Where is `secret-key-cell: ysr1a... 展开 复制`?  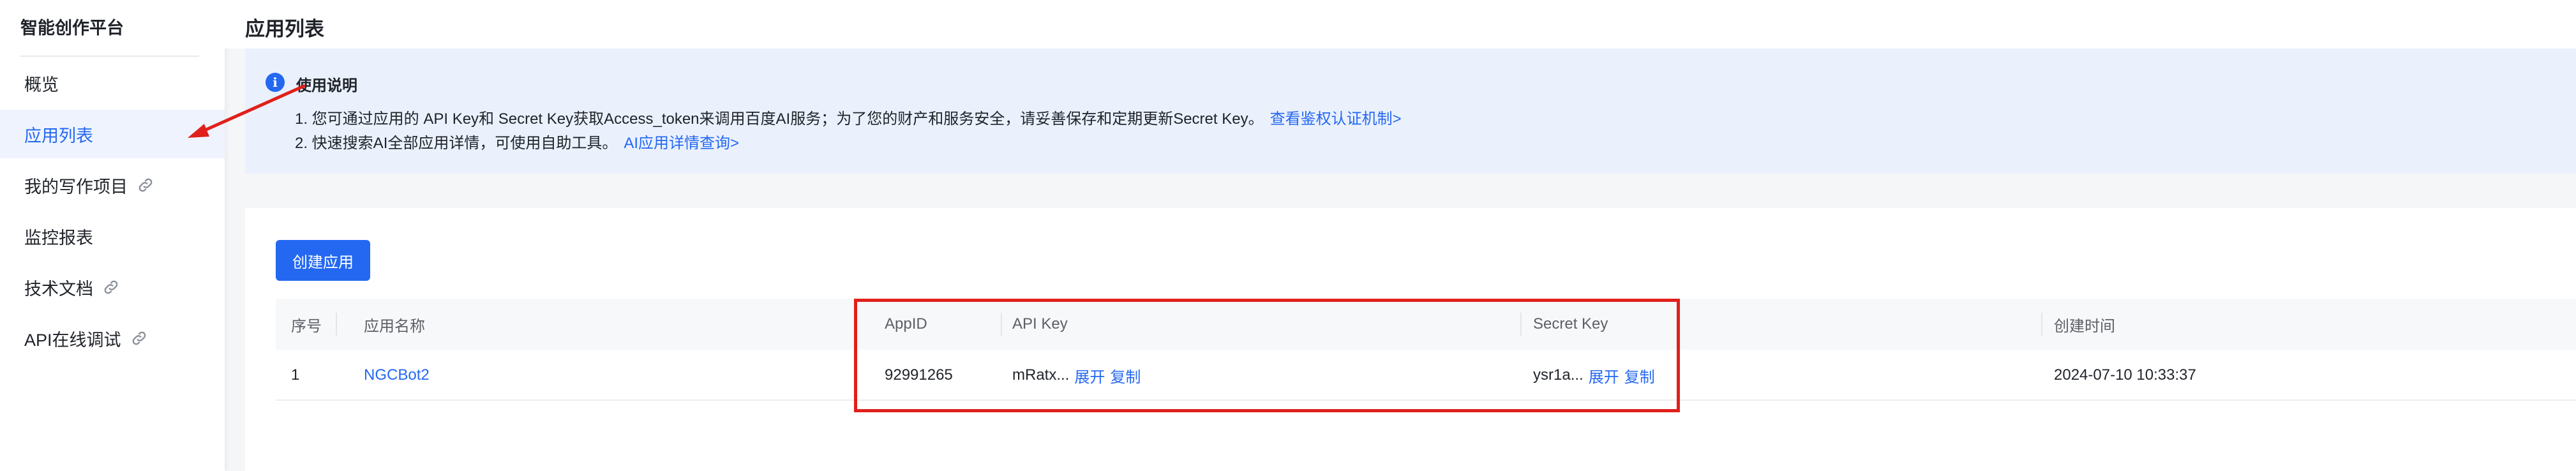 secret-key-cell: ysr1a... 展开 复制 is located at coordinates (1594, 376).